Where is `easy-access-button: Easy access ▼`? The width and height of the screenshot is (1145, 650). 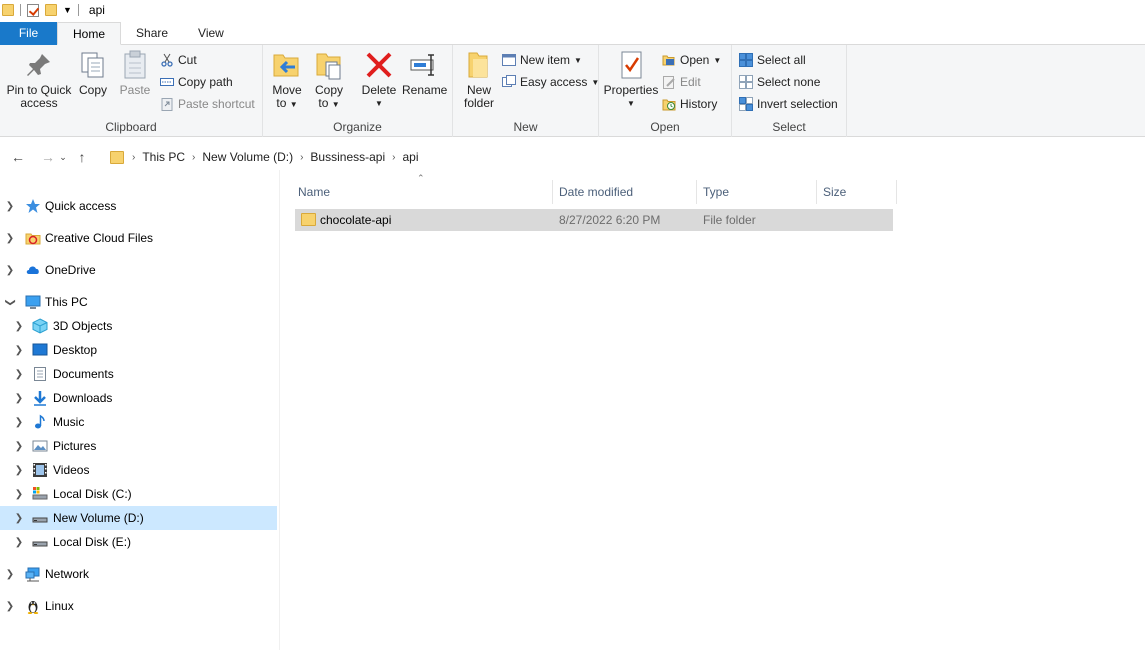
easy-access-button: Easy access ▼ is located at coordinates (550, 82).